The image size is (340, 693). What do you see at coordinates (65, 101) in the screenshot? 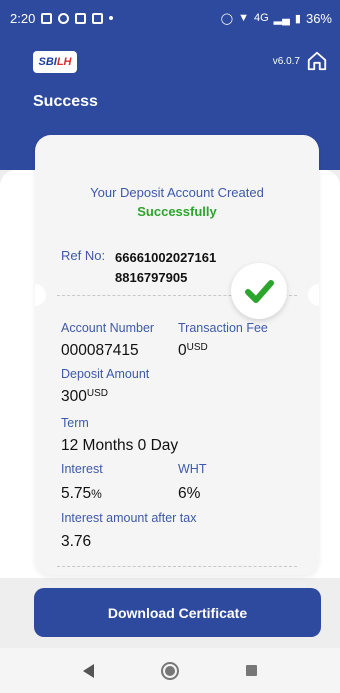
I see `page-title: Success` at bounding box center [65, 101].